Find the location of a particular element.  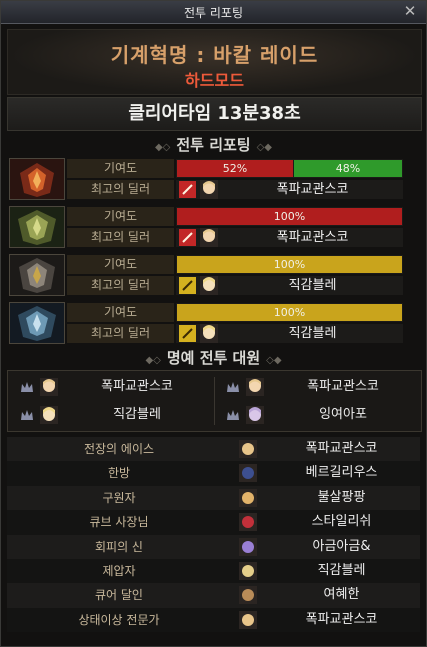

report-row: 기여도 최고의 딜러 100% 폭파교관스코 is located at coordinates (205, 227).